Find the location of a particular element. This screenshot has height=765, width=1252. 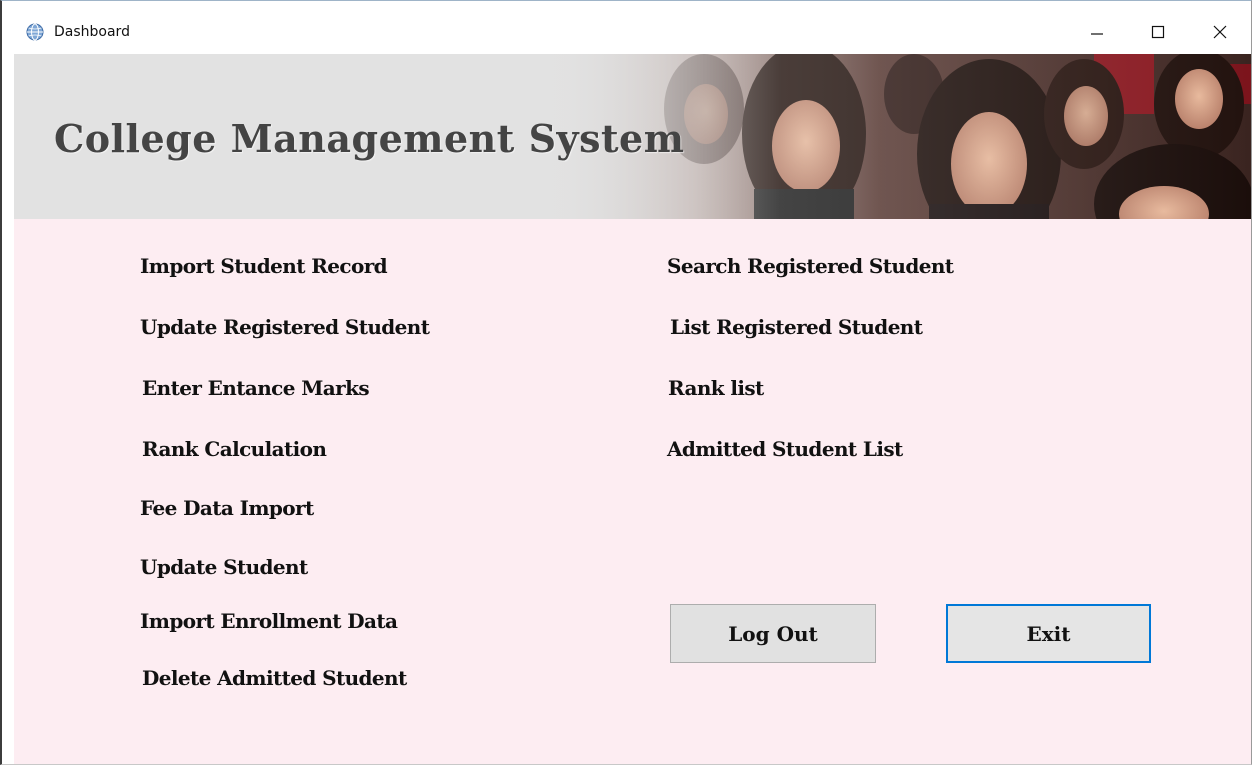

menu-rank-list: Rank list is located at coordinates (716, 388).